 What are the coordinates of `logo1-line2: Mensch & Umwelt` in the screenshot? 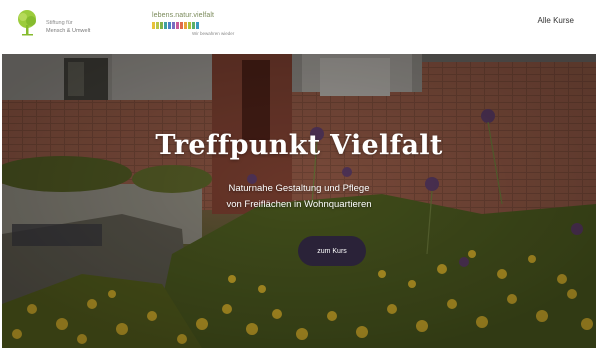 It's located at (68, 31).